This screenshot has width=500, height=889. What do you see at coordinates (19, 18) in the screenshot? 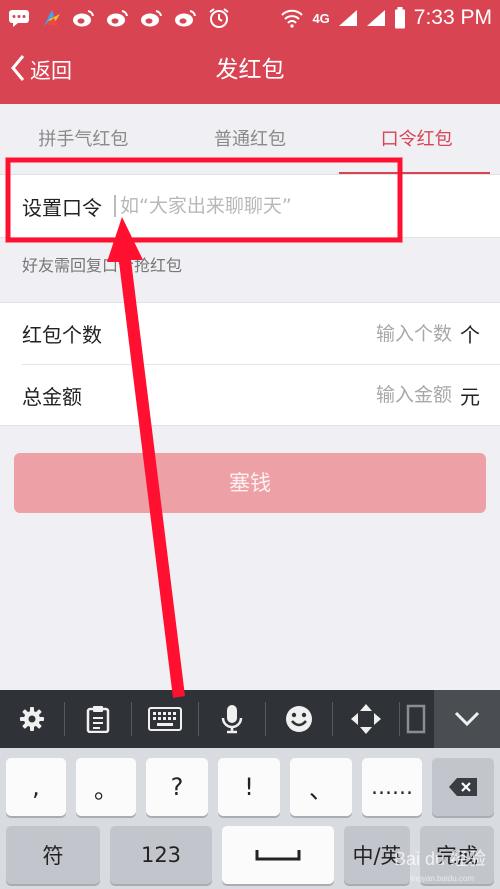
I see `message-icon` at bounding box center [19, 18].